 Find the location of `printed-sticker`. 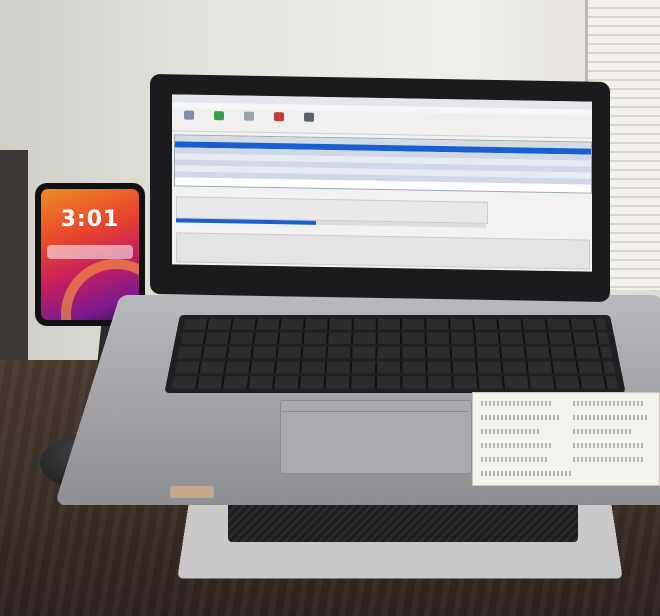

printed-sticker is located at coordinates (566, 439).